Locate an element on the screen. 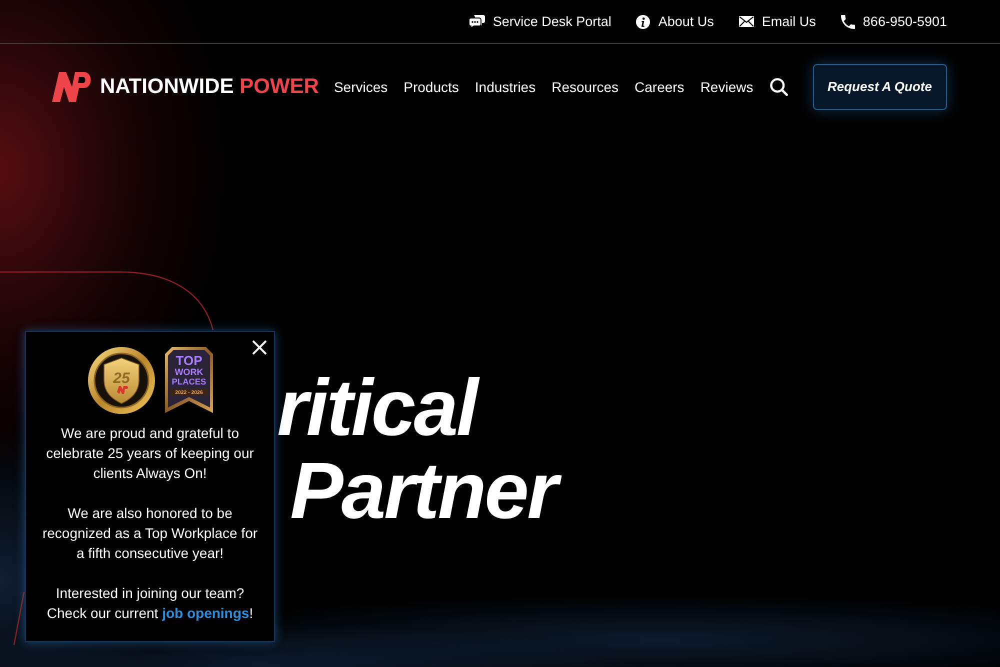 The image size is (1000, 667). top-bar-link: Service Desk Portal is located at coordinates (540, 21).